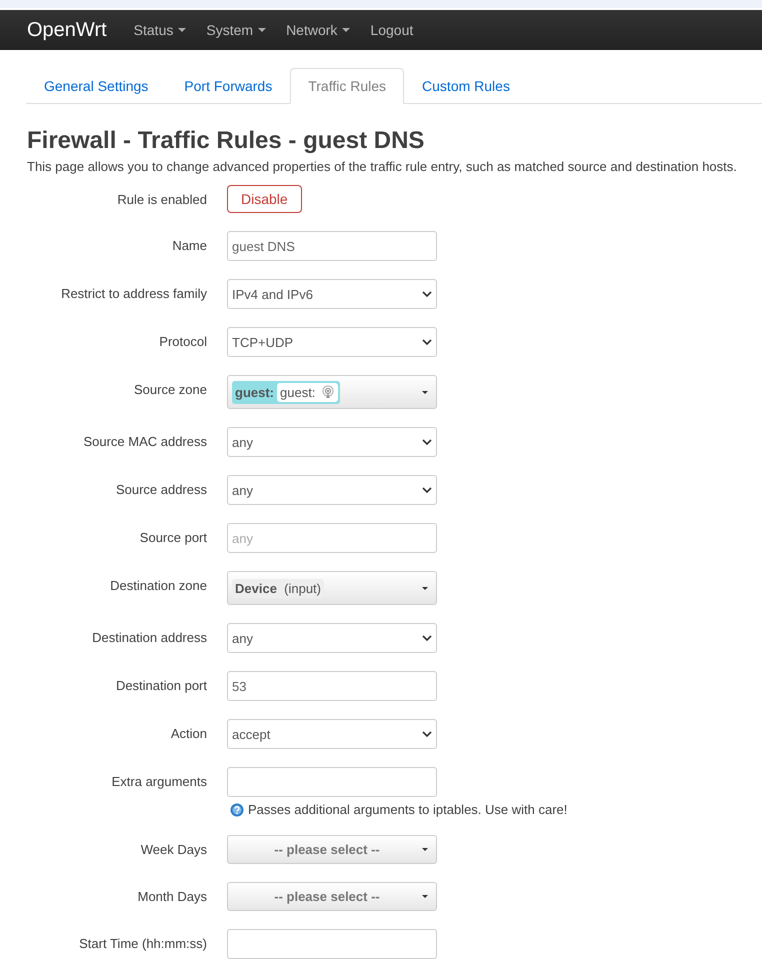  Describe the element at coordinates (332, 686) in the screenshot. I see `input-field: 53` at that location.